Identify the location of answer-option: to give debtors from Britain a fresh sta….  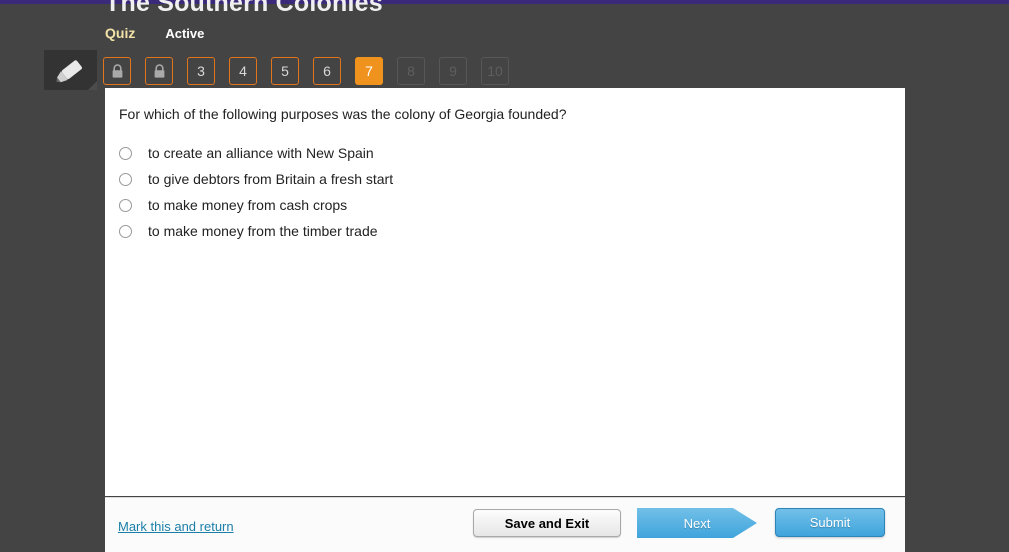
(499, 179).